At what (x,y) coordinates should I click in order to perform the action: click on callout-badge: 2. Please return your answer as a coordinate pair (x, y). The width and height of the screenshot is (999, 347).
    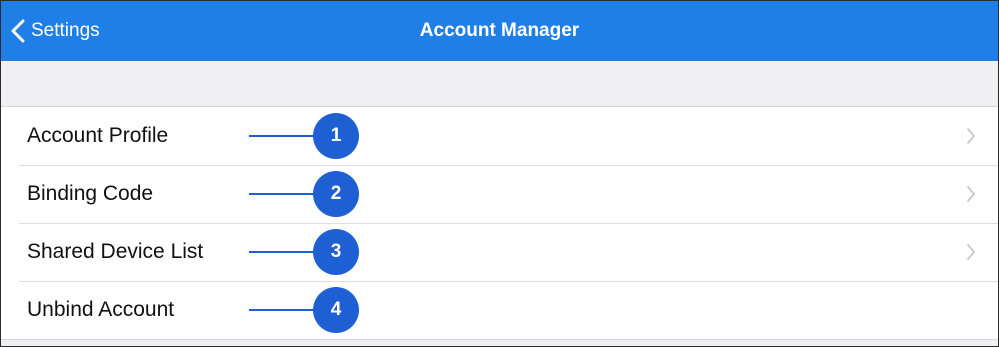
    Looking at the image, I should click on (336, 194).